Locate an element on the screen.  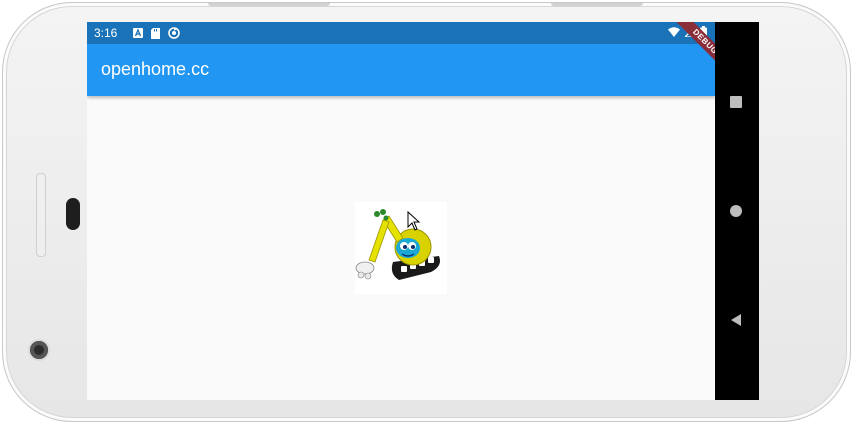
sd-card-icon is located at coordinates (156, 33).